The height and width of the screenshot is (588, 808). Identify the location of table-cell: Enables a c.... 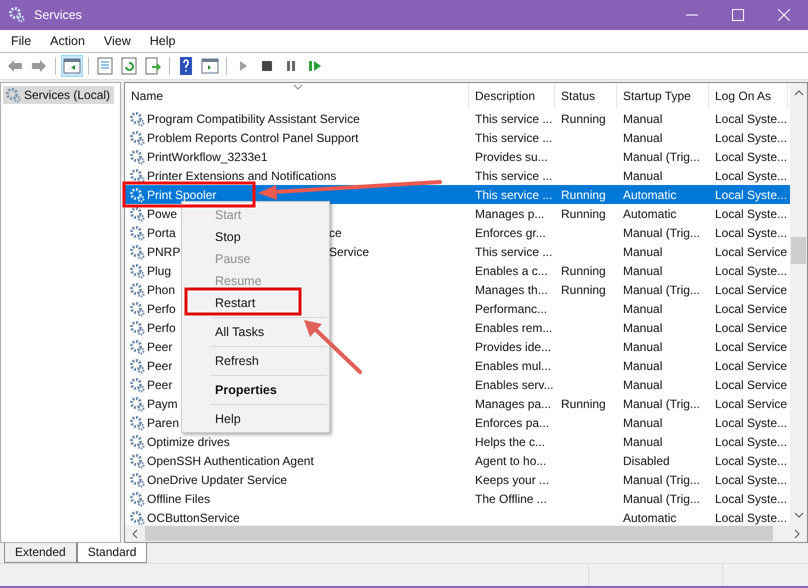
(511, 271).